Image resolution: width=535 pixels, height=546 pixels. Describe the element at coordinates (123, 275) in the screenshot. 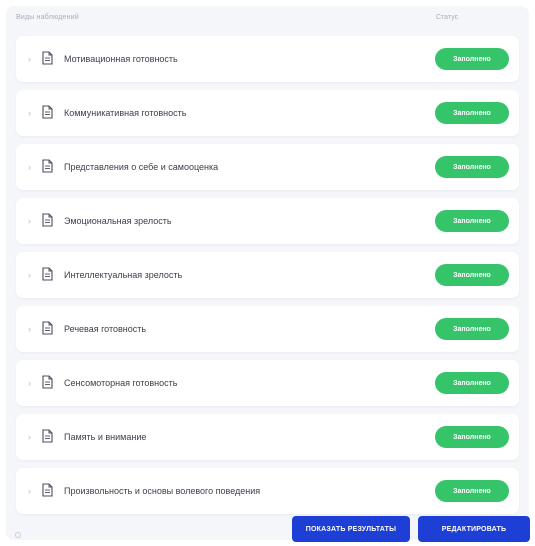

I see `observation-title: Интеллектуальная зрелость` at that location.